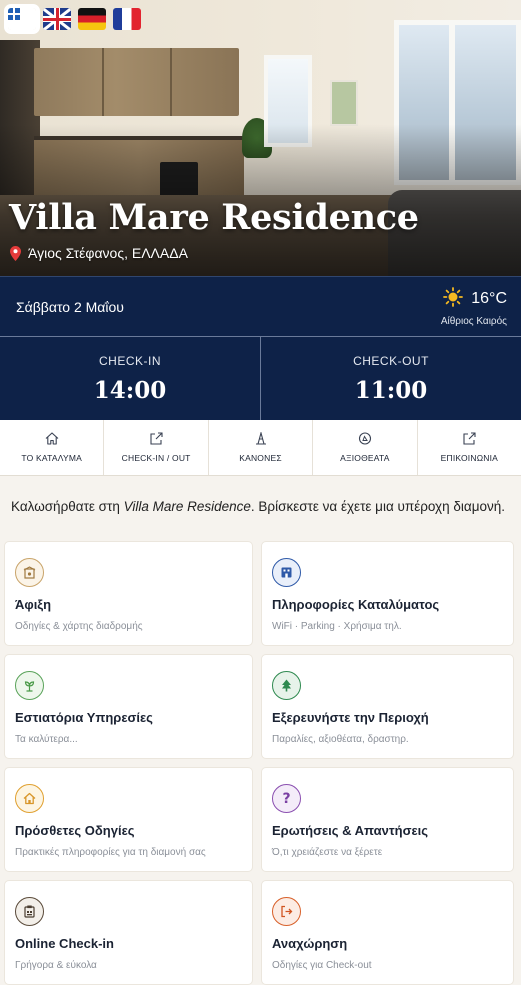 The image size is (521, 985). I want to click on card-subtitle: Παραλίες, αξιοθέατα, δραστηρ., so click(340, 739).